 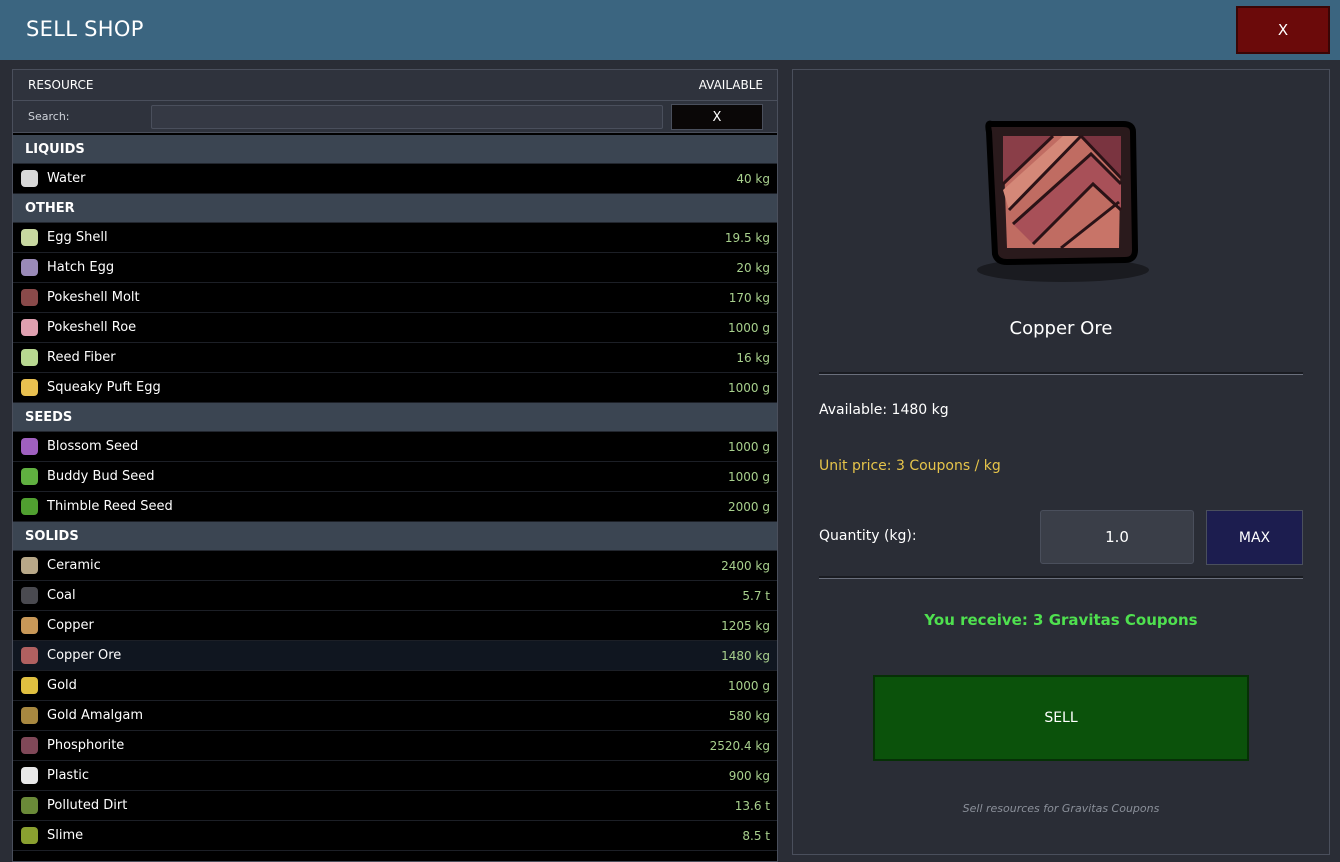 What do you see at coordinates (395, 149) in the screenshot?
I see `category-header: LIQUIDS` at bounding box center [395, 149].